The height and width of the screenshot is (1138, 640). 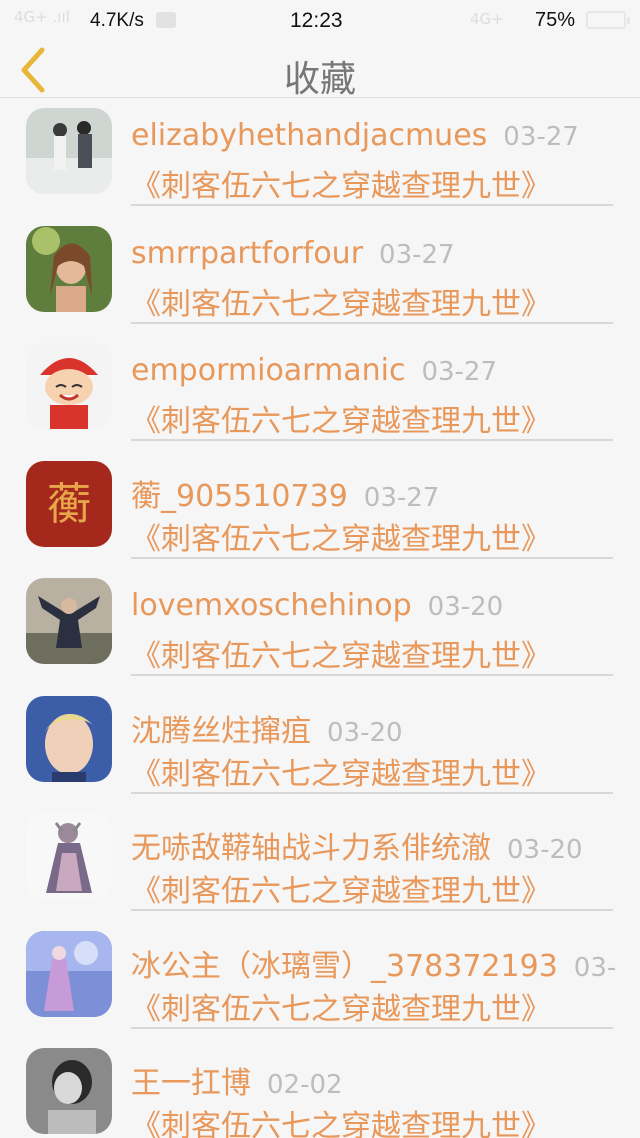 What do you see at coordinates (316, 20) in the screenshot?
I see `clock: 12:23` at bounding box center [316, 20].